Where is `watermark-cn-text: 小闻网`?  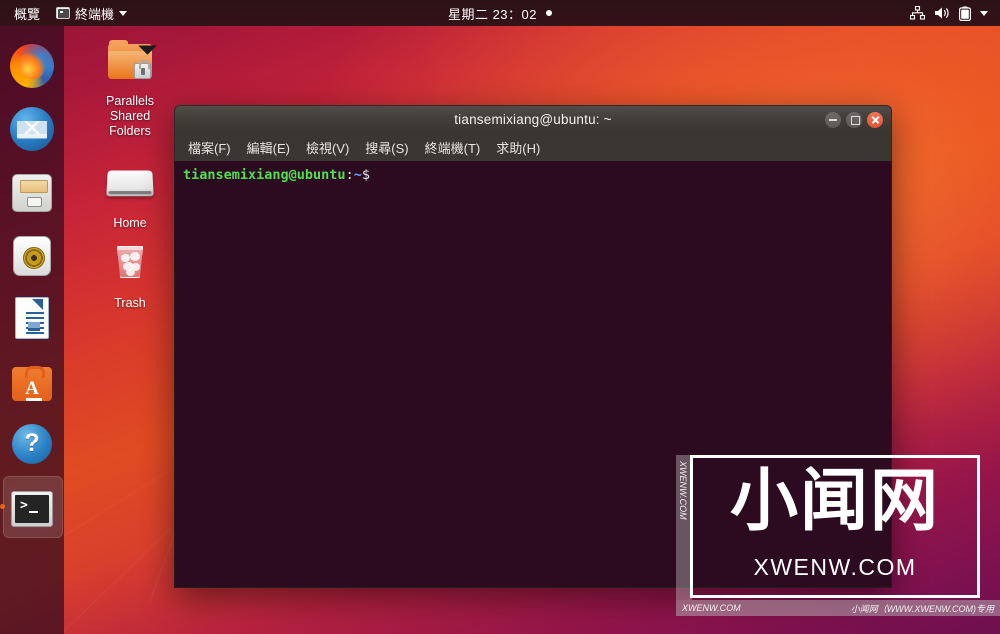 watermark-cn-text: 小闻网 is located at coordinates (834, 501).